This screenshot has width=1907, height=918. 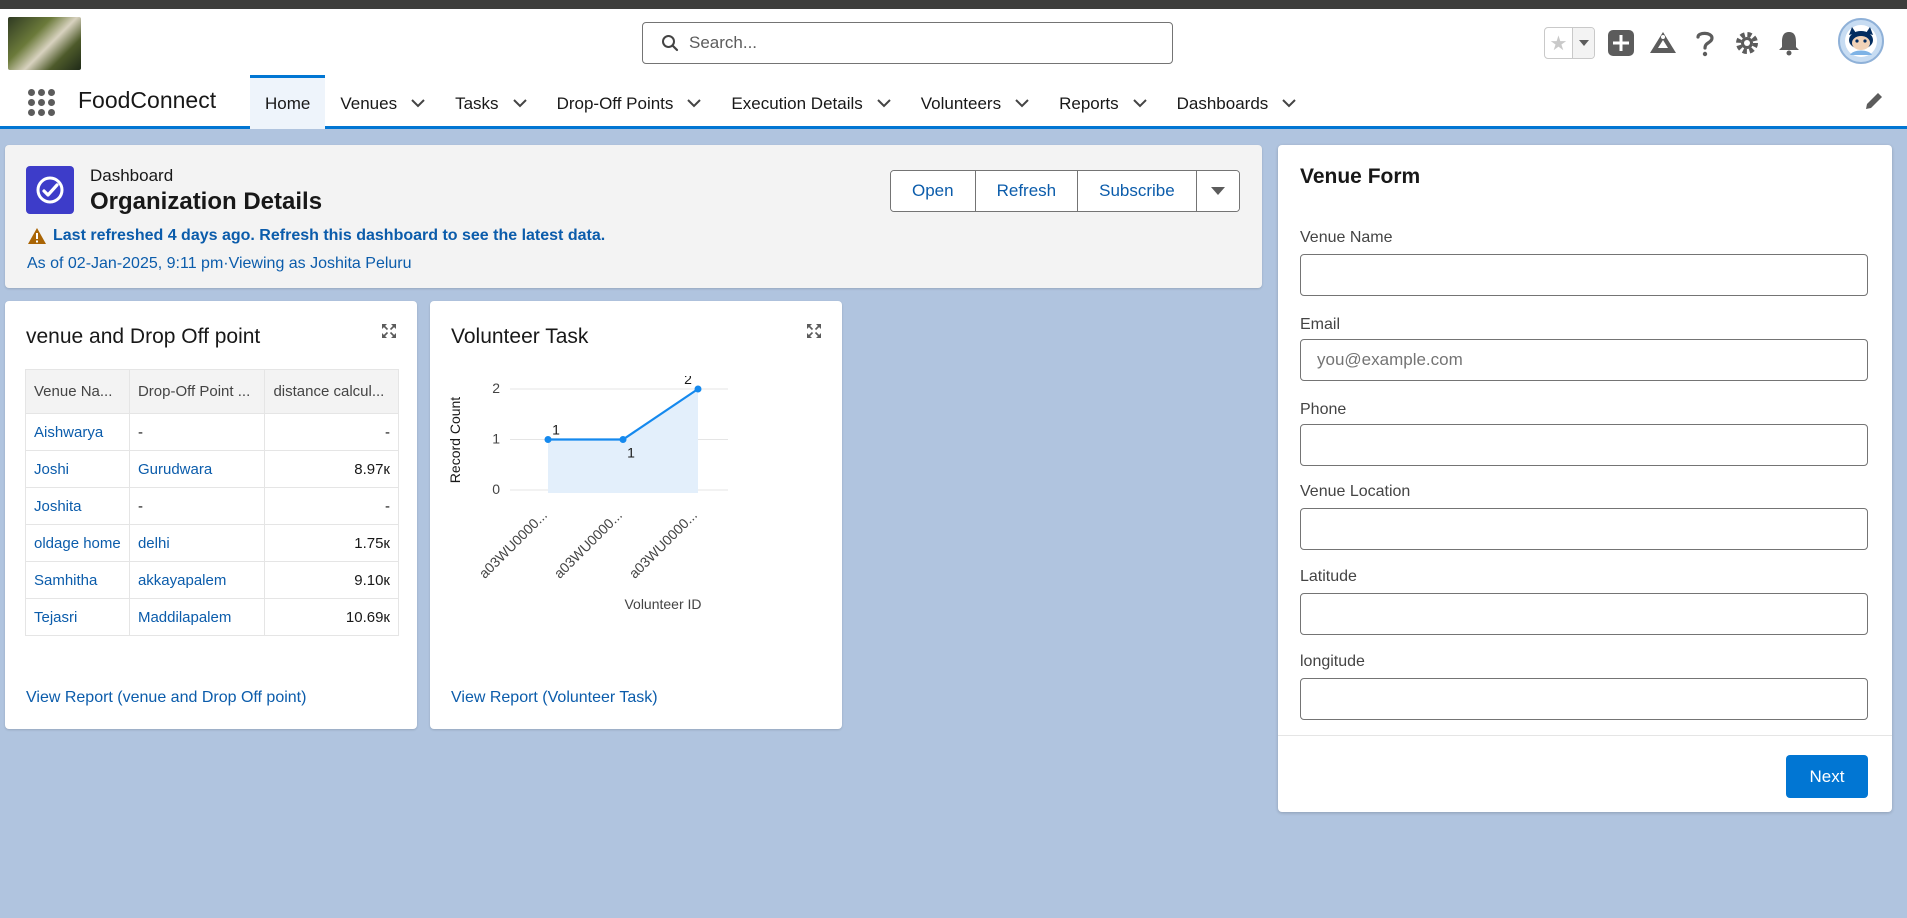 I want to click on venue-link: Tejasri, so click(x=77, y=617).